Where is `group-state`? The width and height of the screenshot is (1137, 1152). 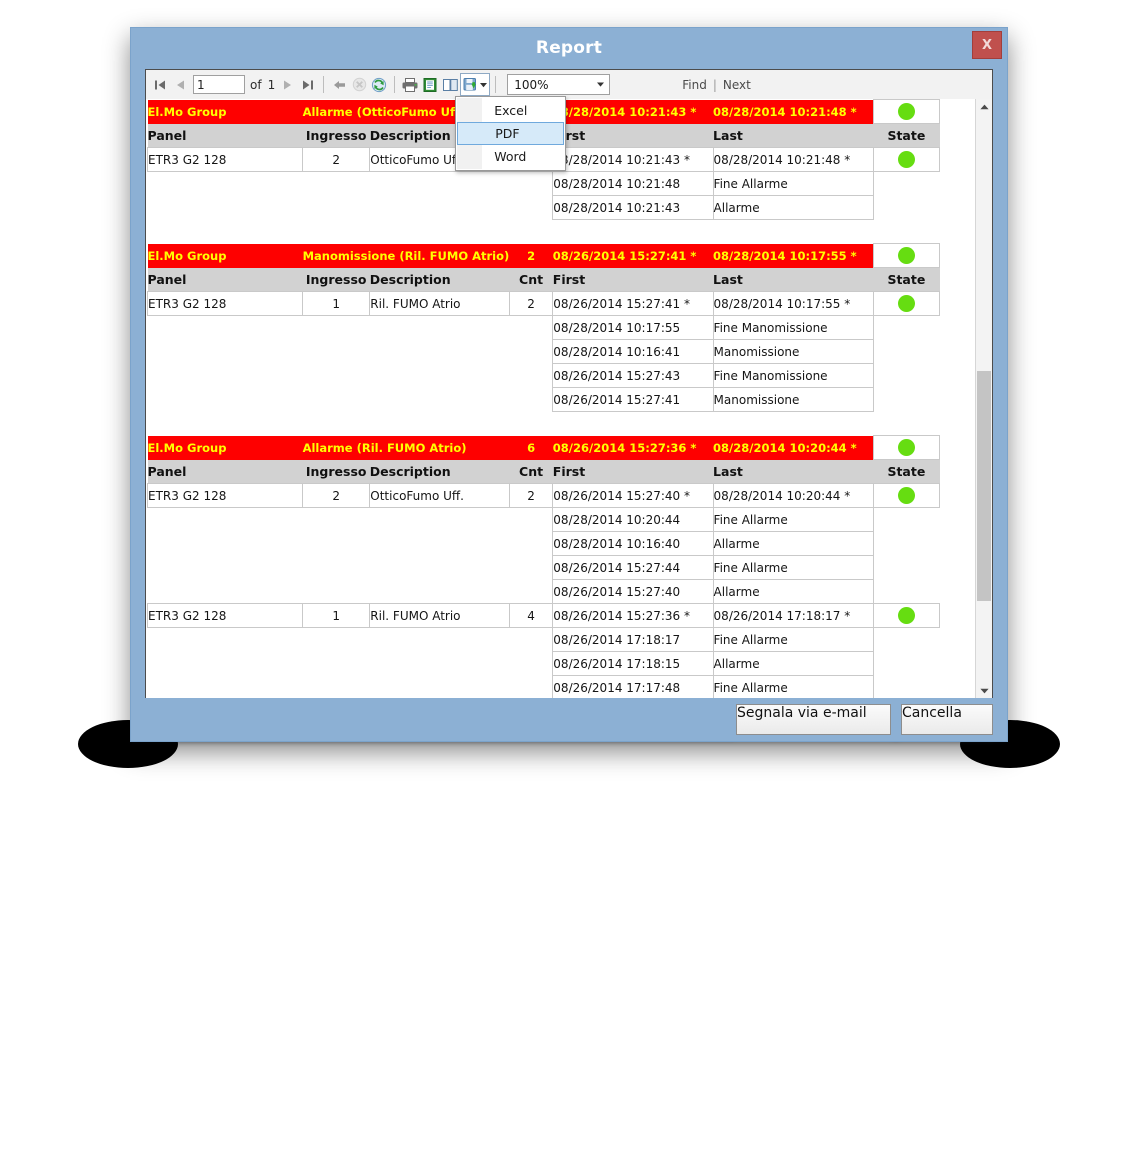
group-state is located at coordinates (906, 255).